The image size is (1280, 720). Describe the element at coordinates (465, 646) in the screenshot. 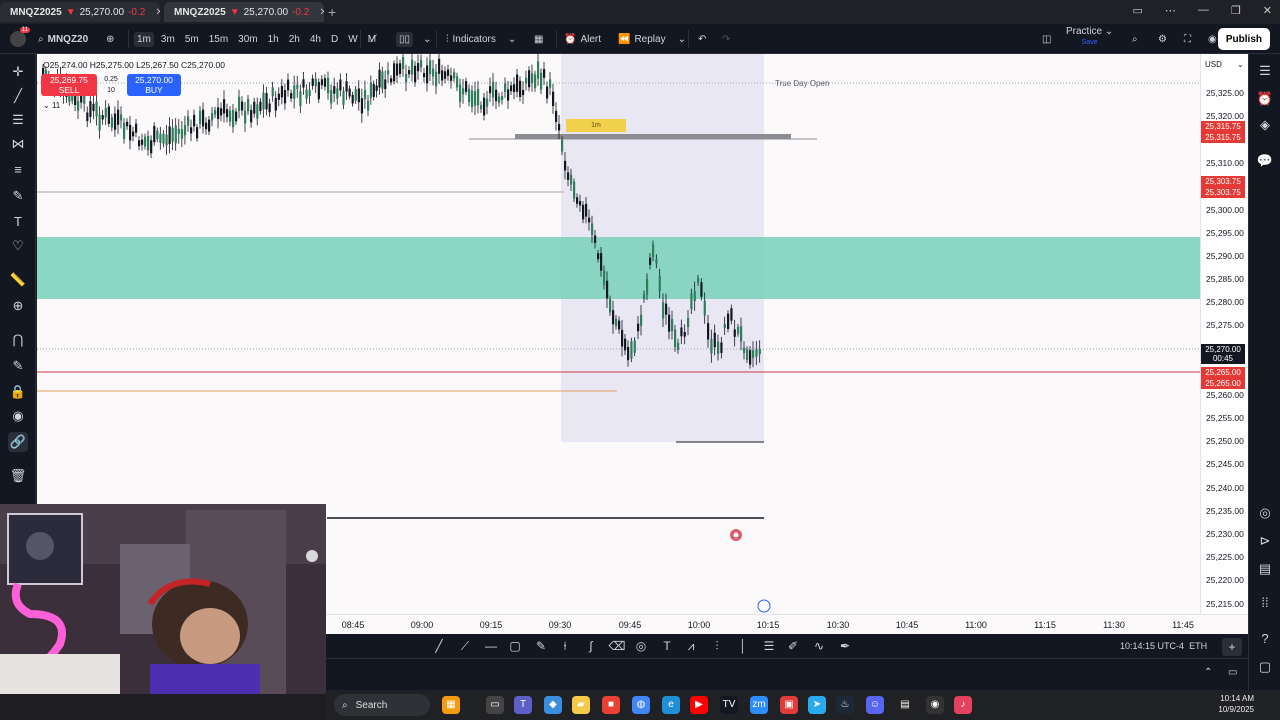

I see `fib-icon: ⟋` at that location.